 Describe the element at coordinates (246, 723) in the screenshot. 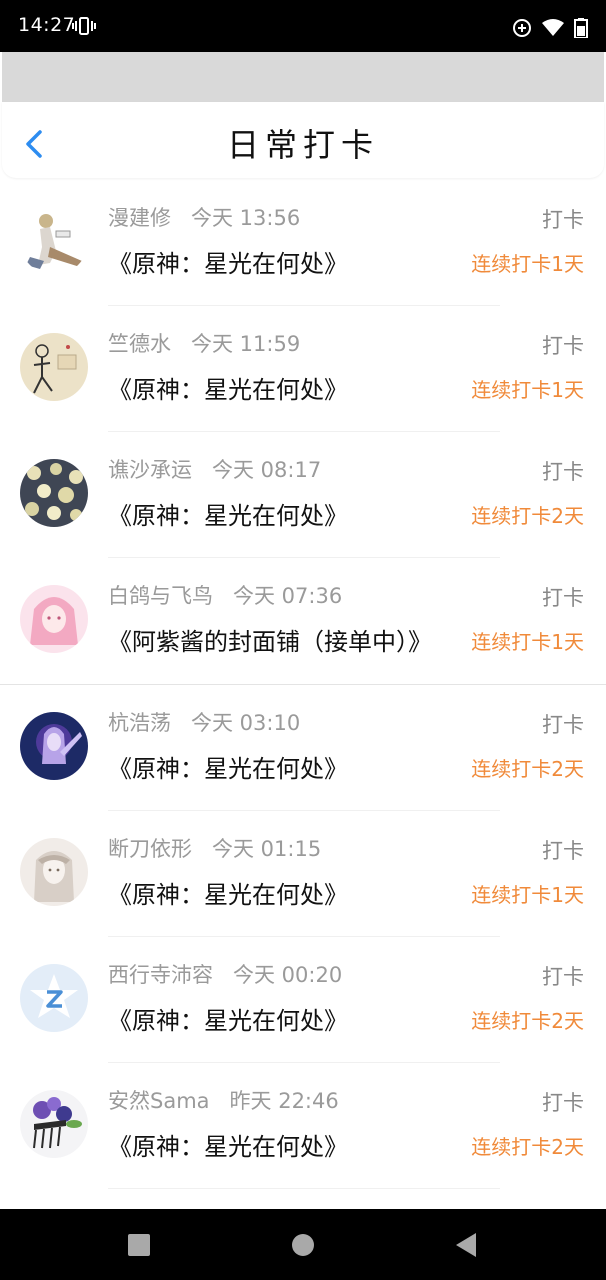

I see `checkin-time: 今天 03:10` at that location.